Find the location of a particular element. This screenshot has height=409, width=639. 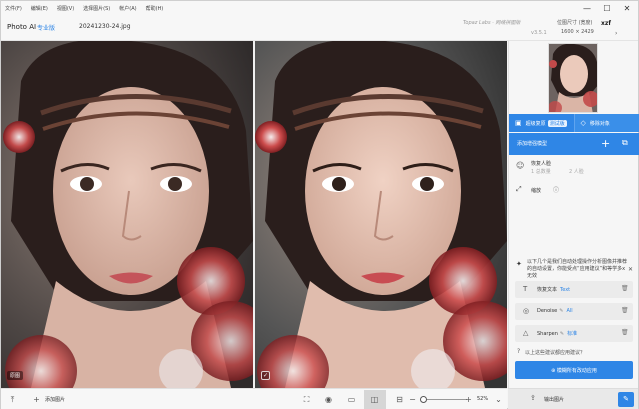

resize-icon: ⤢ is located at coordinates (519, 189).